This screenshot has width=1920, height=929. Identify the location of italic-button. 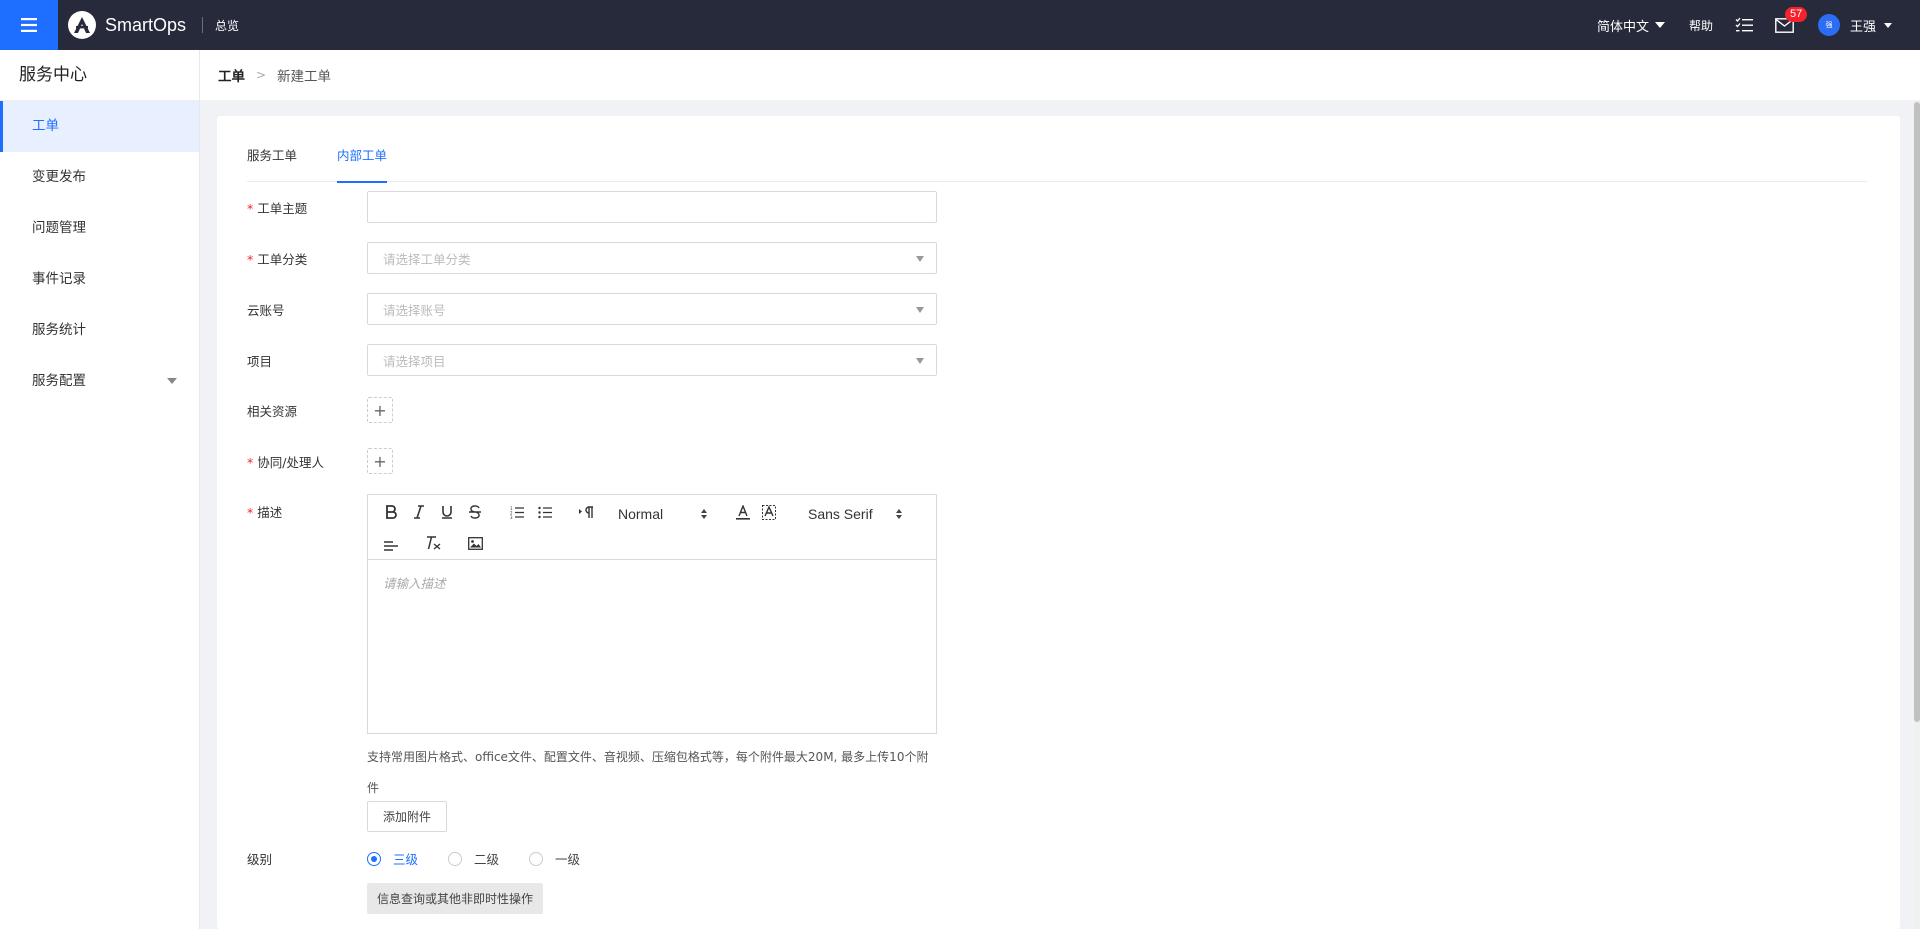
(419, 512).